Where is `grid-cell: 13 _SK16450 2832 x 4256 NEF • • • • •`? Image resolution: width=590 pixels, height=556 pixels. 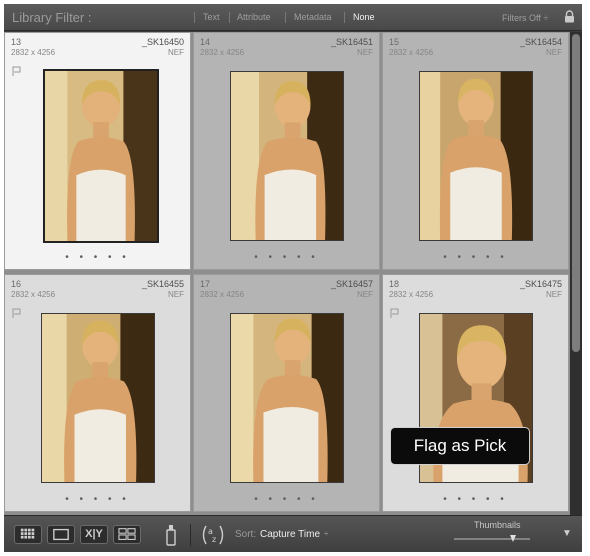
grid-cell: 13 _SK16450 2832 x 4256 NEF • • • • • is located at coordinates (97, 151).